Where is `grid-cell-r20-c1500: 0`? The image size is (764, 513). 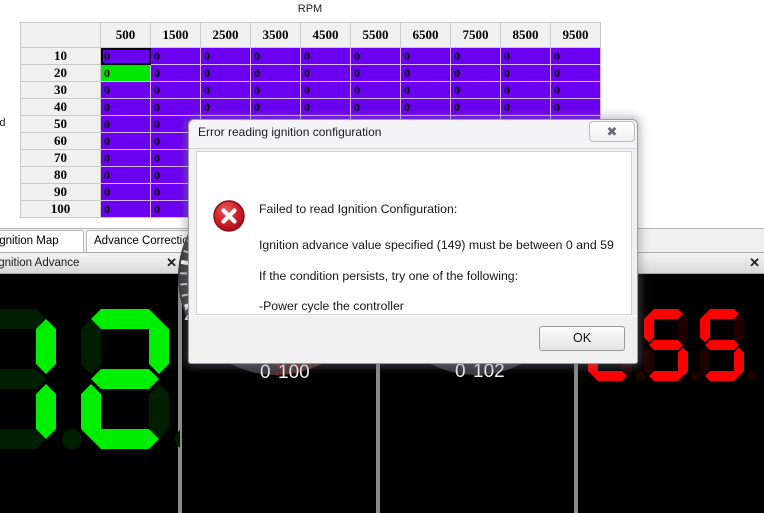 grid-cell-r20-c1500: 0 is located at coordinates (175, 73).